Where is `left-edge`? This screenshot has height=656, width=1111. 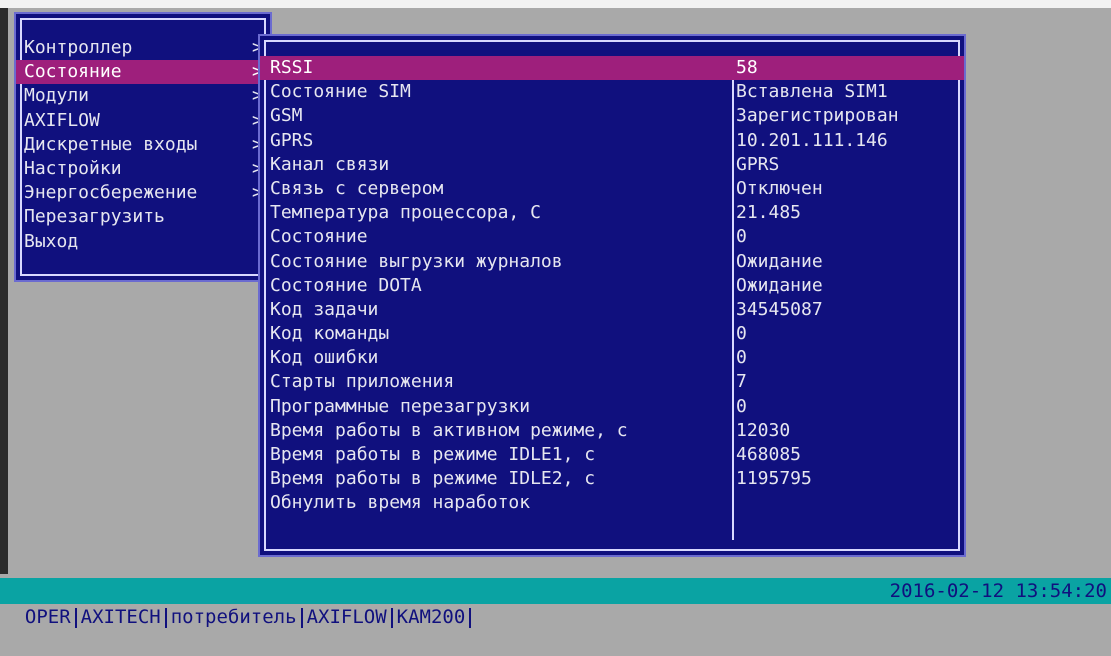
left-edge is located at coordinates (4, 291).